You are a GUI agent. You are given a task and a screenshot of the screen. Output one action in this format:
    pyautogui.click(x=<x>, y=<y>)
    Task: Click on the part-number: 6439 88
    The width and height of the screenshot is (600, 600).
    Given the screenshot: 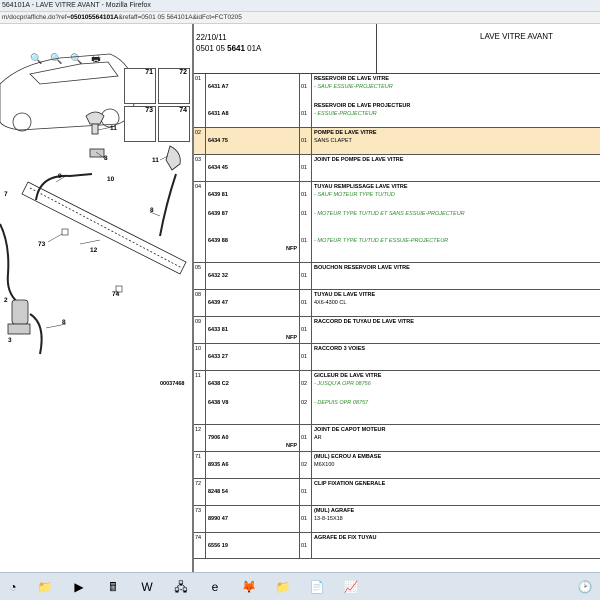 What is the action you would take?
    pyautogui.click(x=218, y=241)
    